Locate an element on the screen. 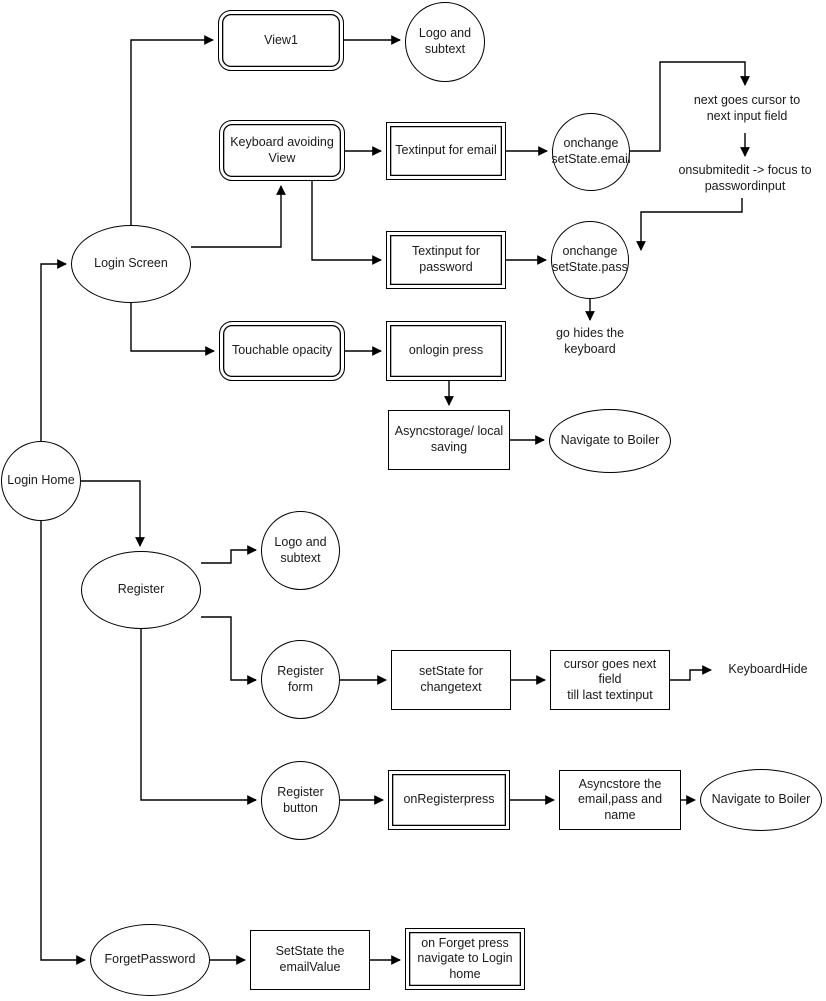  node-login-screen-label: Login Screen is located at coordinates (131, 263).